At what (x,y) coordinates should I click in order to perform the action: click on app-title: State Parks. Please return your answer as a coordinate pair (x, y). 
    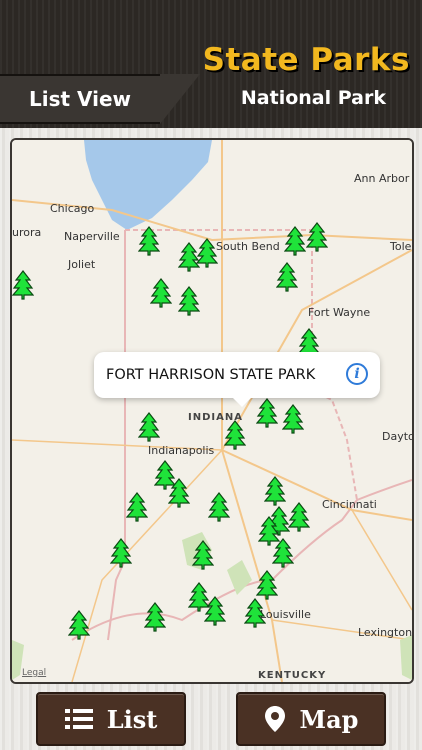
    Looking at the image, I should click on (306, 60).